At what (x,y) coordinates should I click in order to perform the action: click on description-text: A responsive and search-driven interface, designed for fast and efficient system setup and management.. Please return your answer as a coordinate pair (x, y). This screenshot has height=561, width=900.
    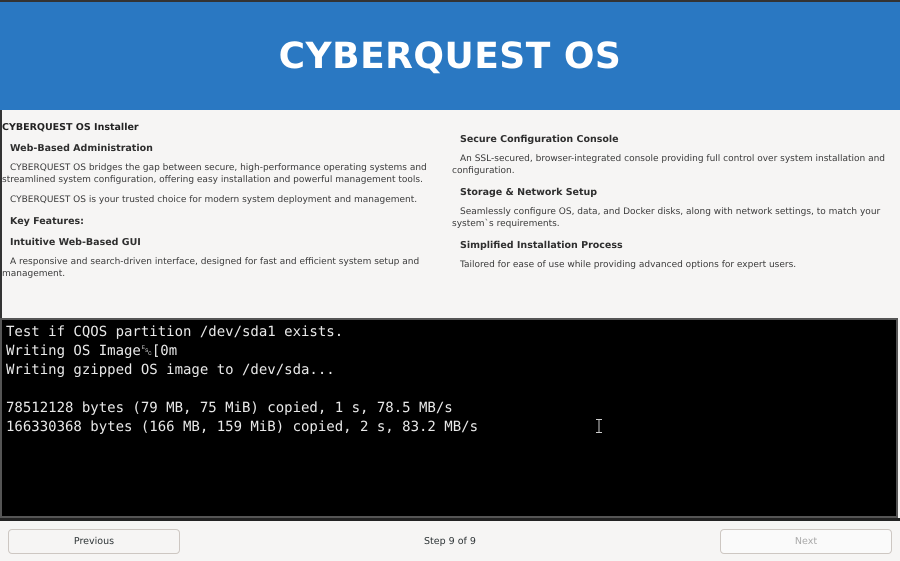
    Looking at the image, I should click on (211, 268).